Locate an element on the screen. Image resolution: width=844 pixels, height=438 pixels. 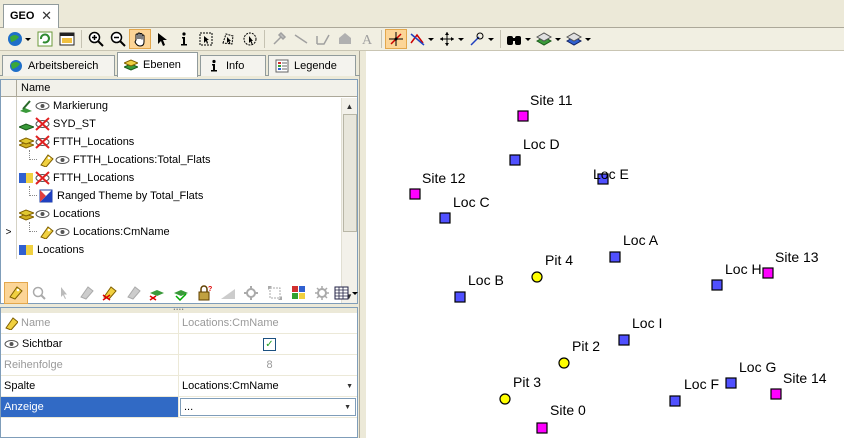
layer-list-scrollbar: ▲ ▼ is located at coordinates (349, 200).